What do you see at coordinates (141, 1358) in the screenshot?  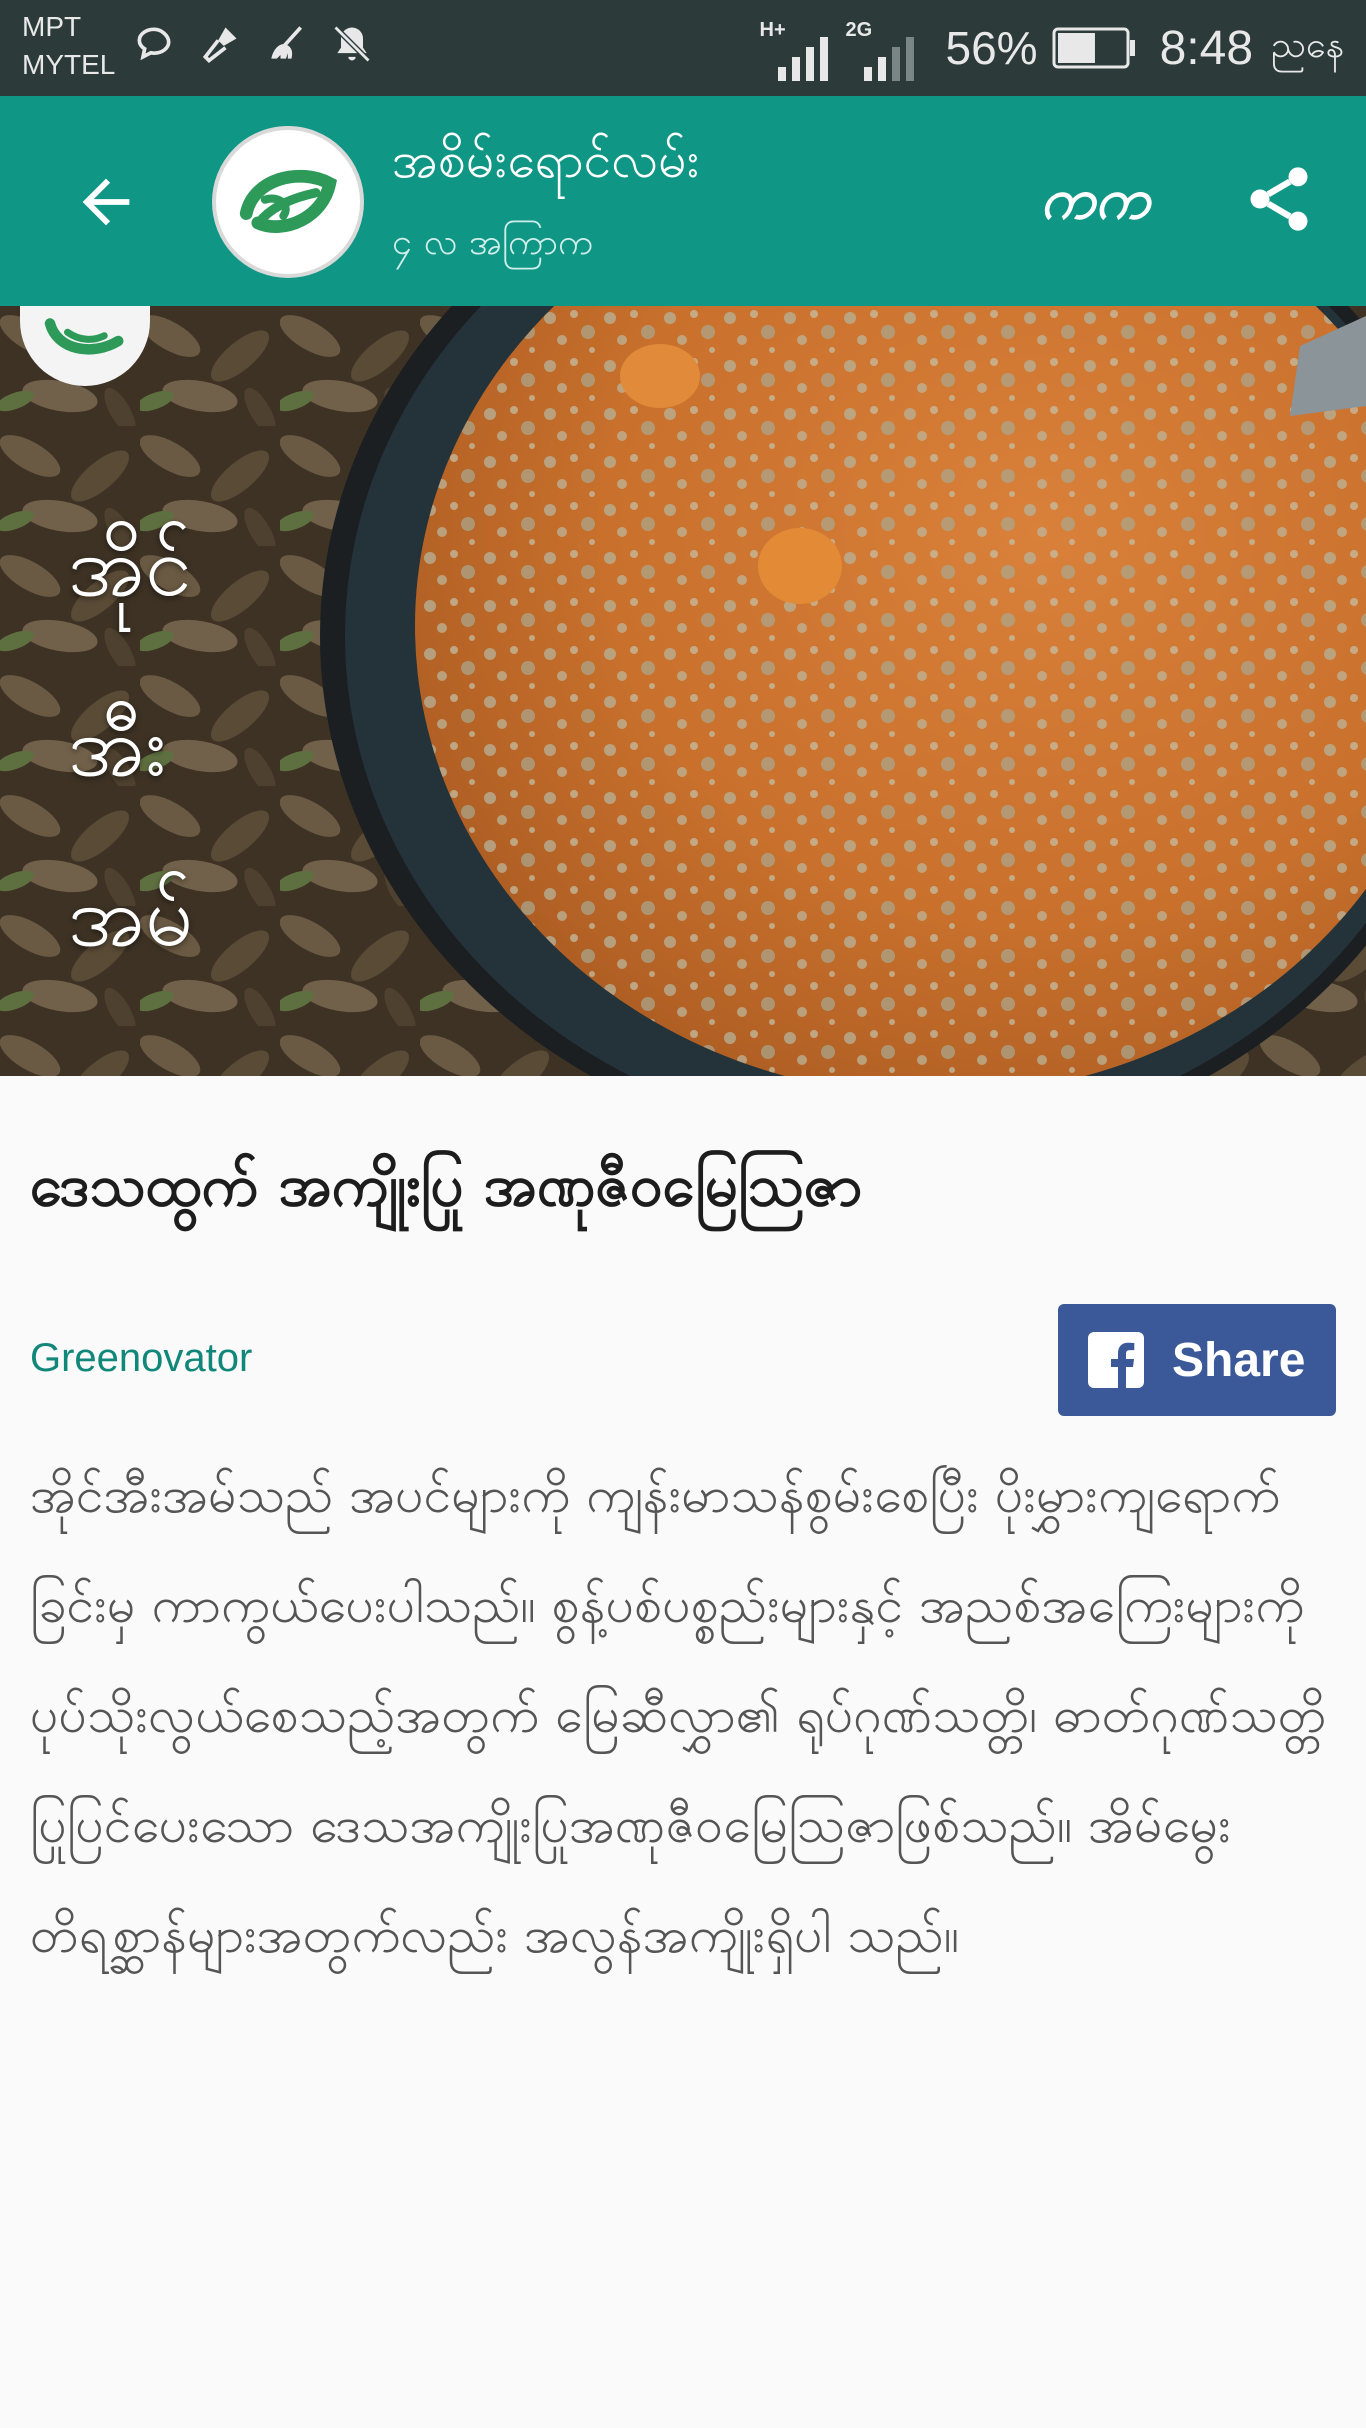 I see `article-author: Greenovator` at bounding box center [141, 1358].